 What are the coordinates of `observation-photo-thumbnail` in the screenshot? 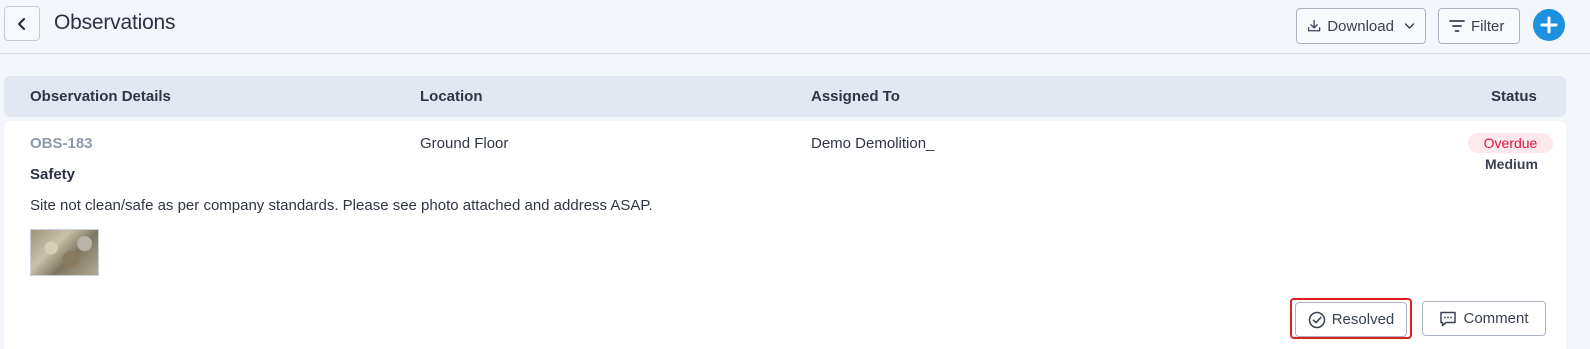 It's located at (64, 252).